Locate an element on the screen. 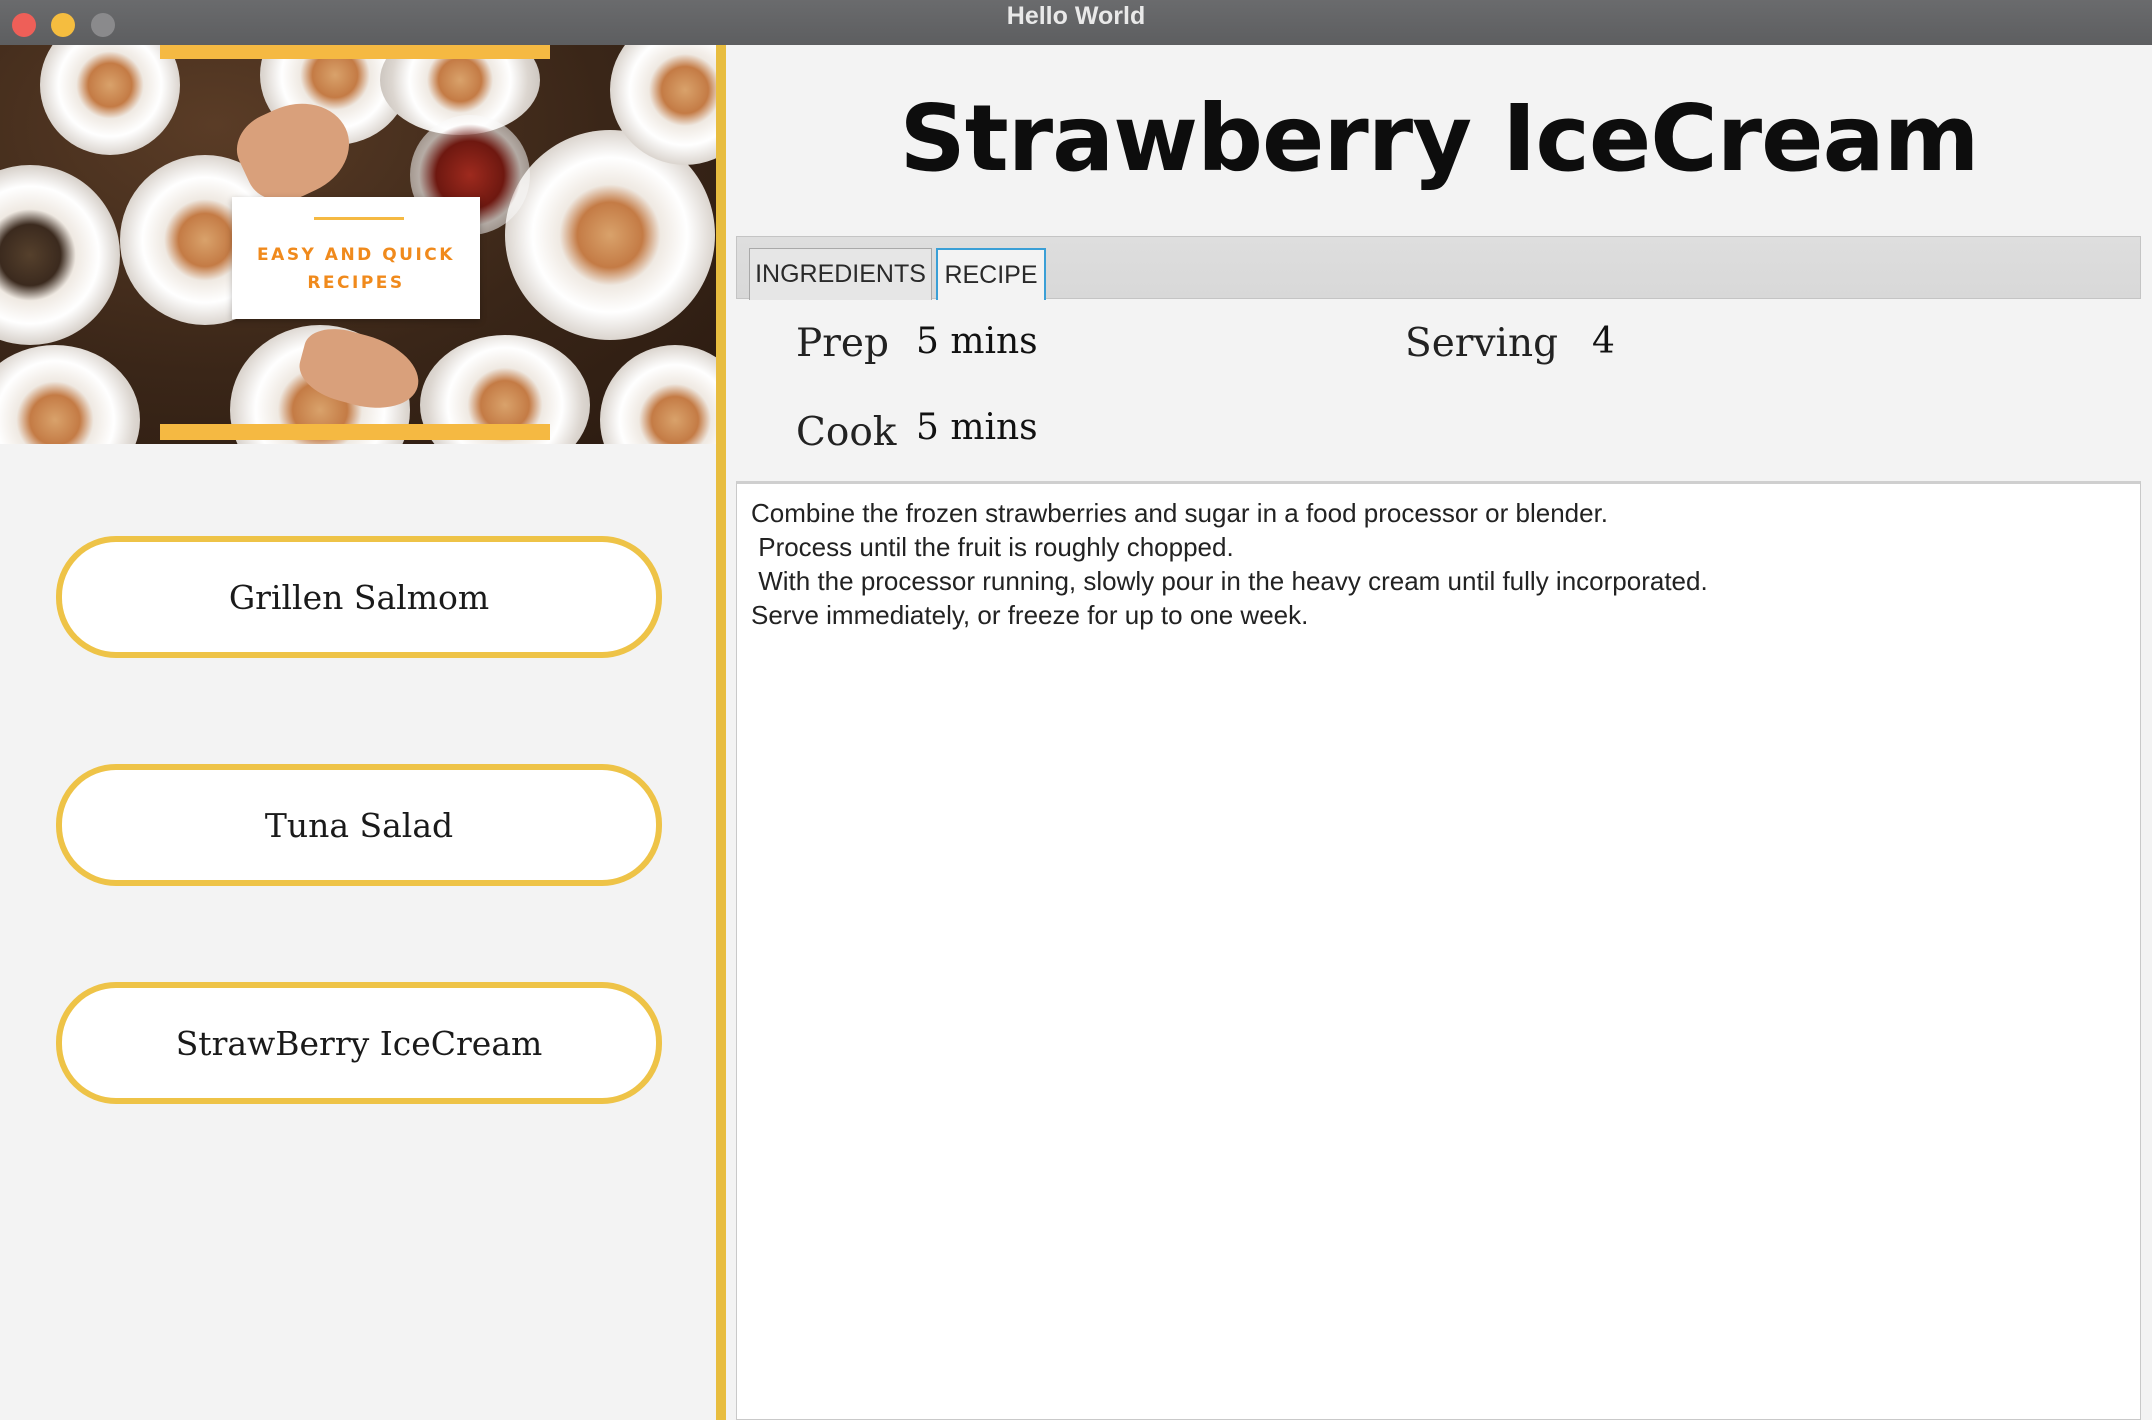 Image resolution: width=2152 pixels, height=1420 pixels. serving-value: 4 is located at coordinates (1603, 341).